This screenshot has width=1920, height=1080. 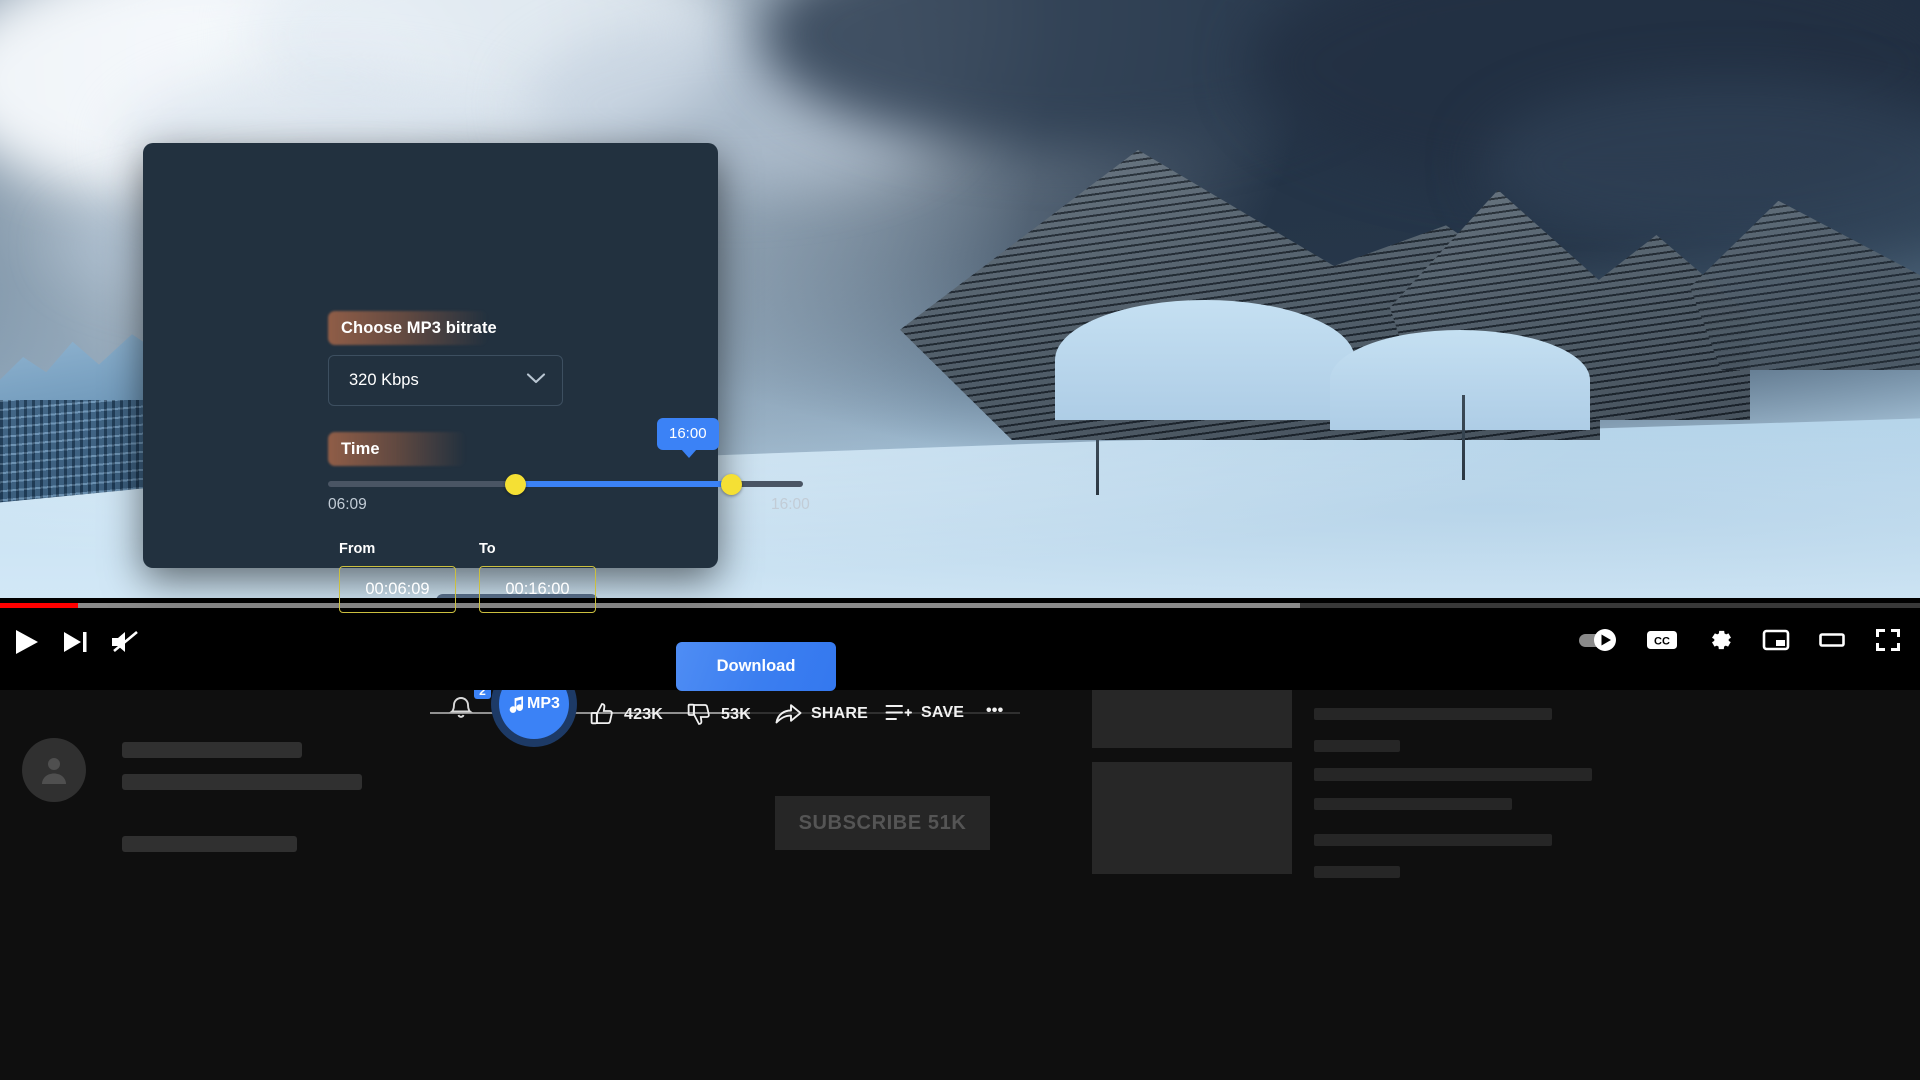 I want to click on time-range-fields: From To, so click(x=467, y=577).